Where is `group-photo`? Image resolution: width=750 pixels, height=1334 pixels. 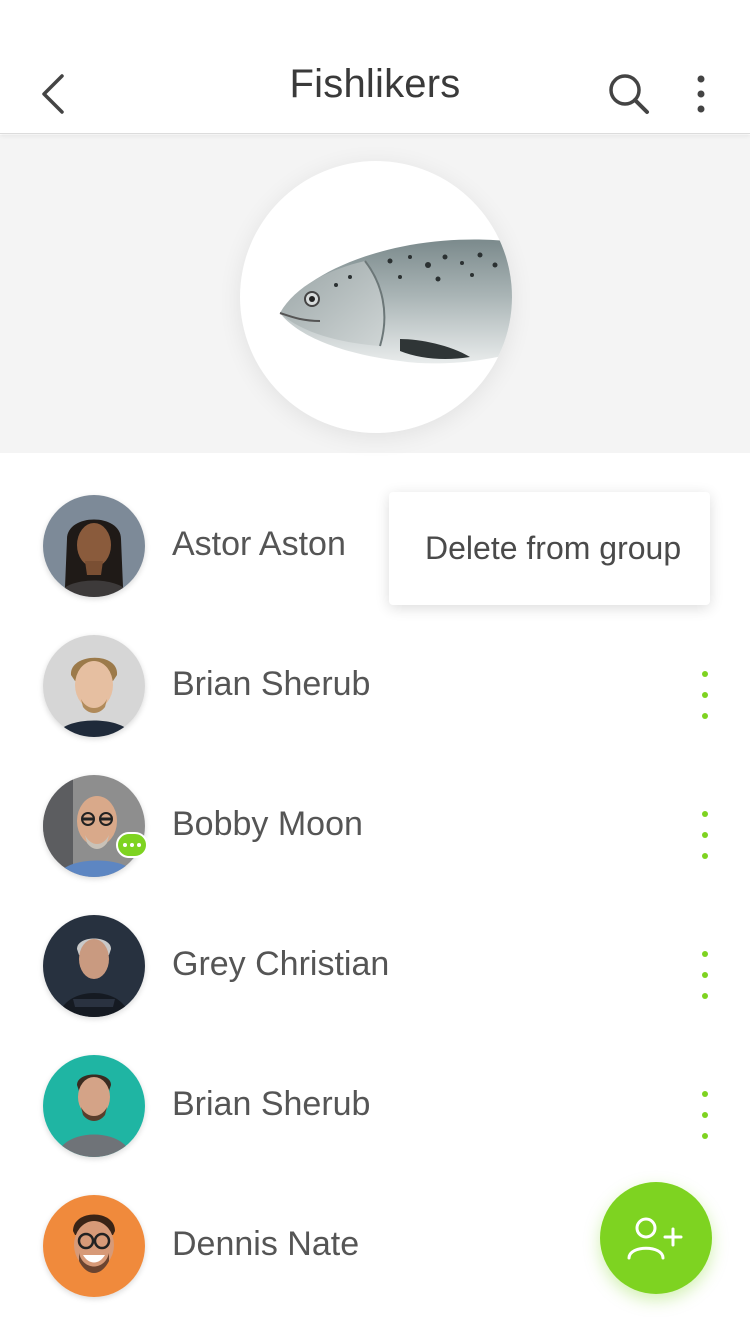 group-photo is located at coordinates (376, 297).